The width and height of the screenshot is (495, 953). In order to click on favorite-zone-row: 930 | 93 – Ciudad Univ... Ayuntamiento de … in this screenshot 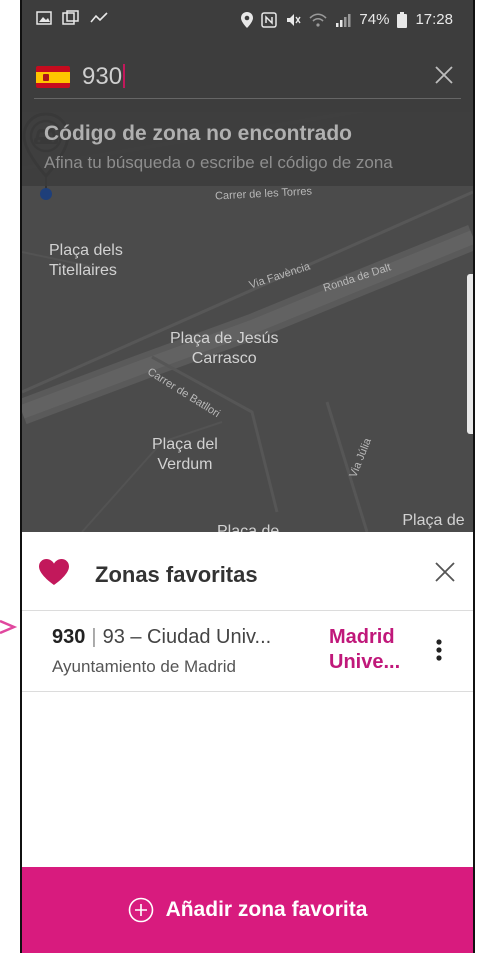, I will do `click(247, 651)`.